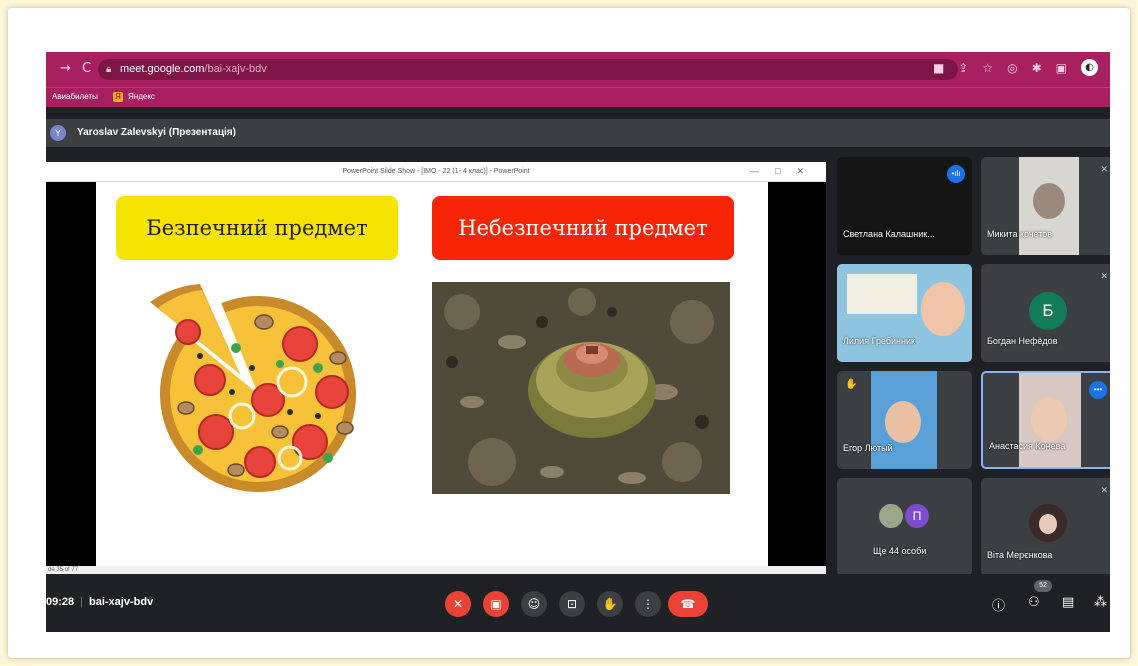 The width and height of the screenshot is (1138, 666). I want to click on address-bar: 🔒︎ meet.google.com/bai-xajv-bdv, so click(528, 69).